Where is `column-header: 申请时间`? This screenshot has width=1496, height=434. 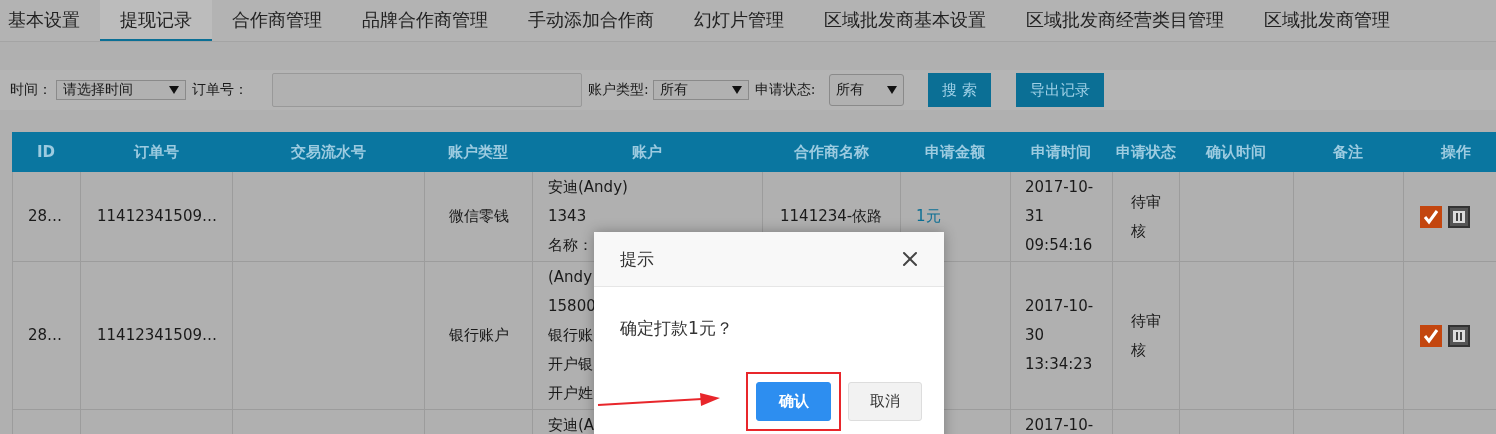 column-header: 申请时间 is located at coordinates (1061, 152).